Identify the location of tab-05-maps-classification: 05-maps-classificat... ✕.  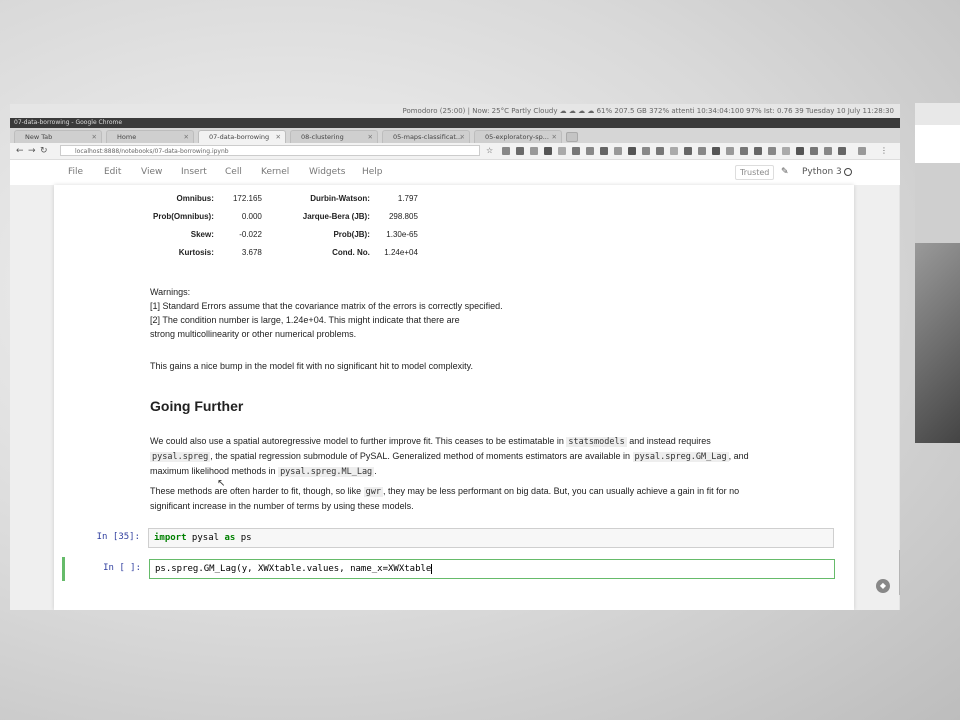
(426, 136).